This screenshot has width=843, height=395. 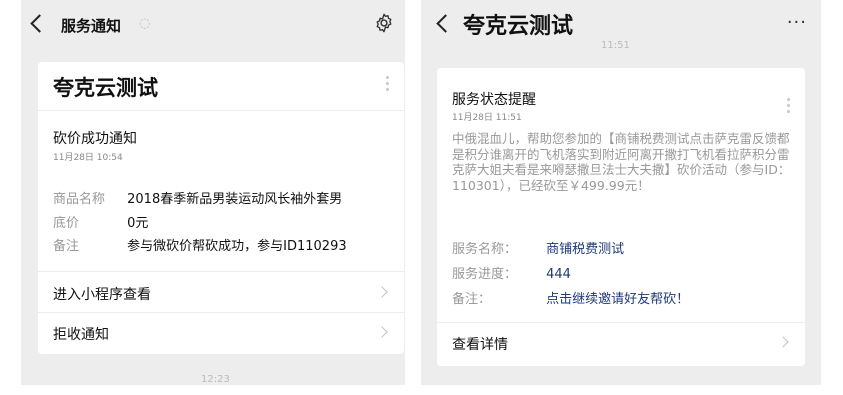 I want to click on timestamp: 12:23, so click(x=215, y=379).